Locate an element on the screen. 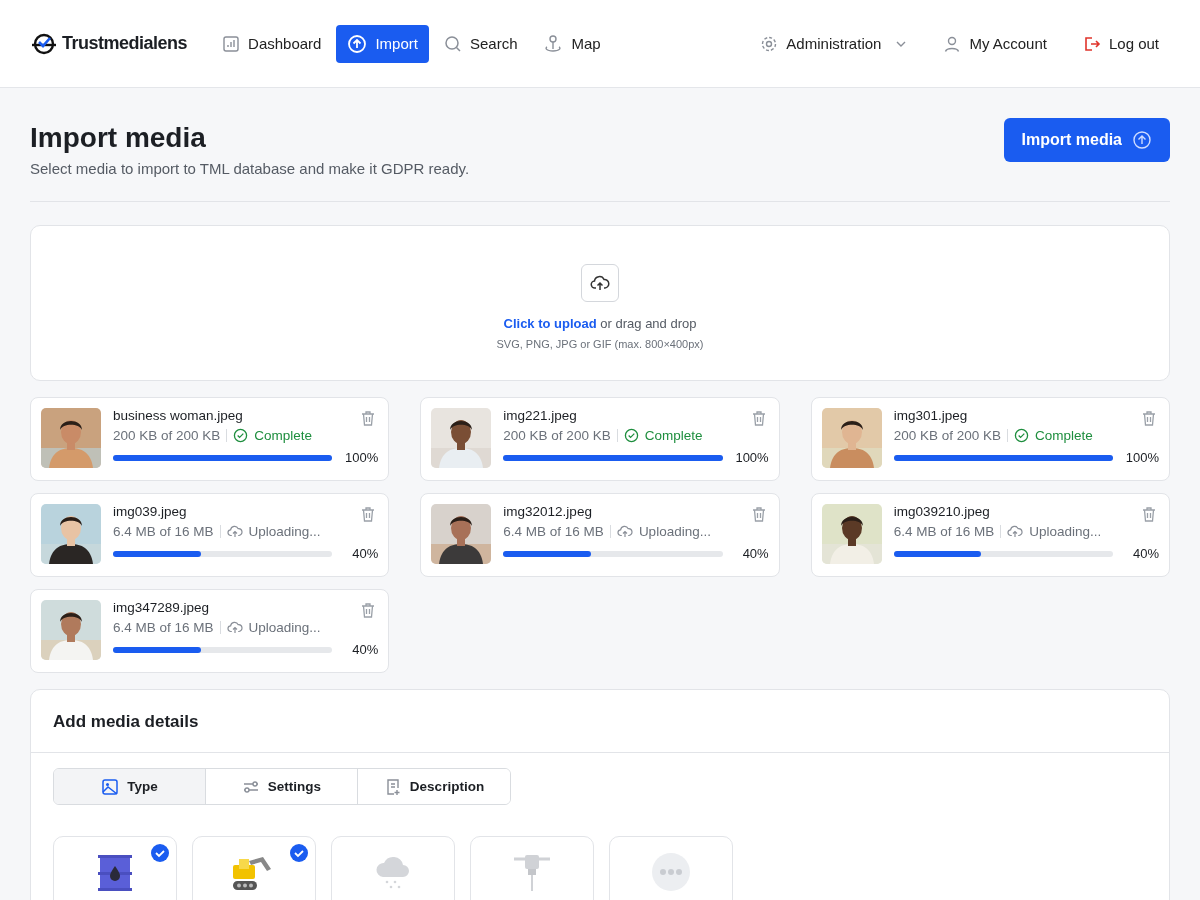  file-name: img221.jpeg is located at coordinates (540, 415).